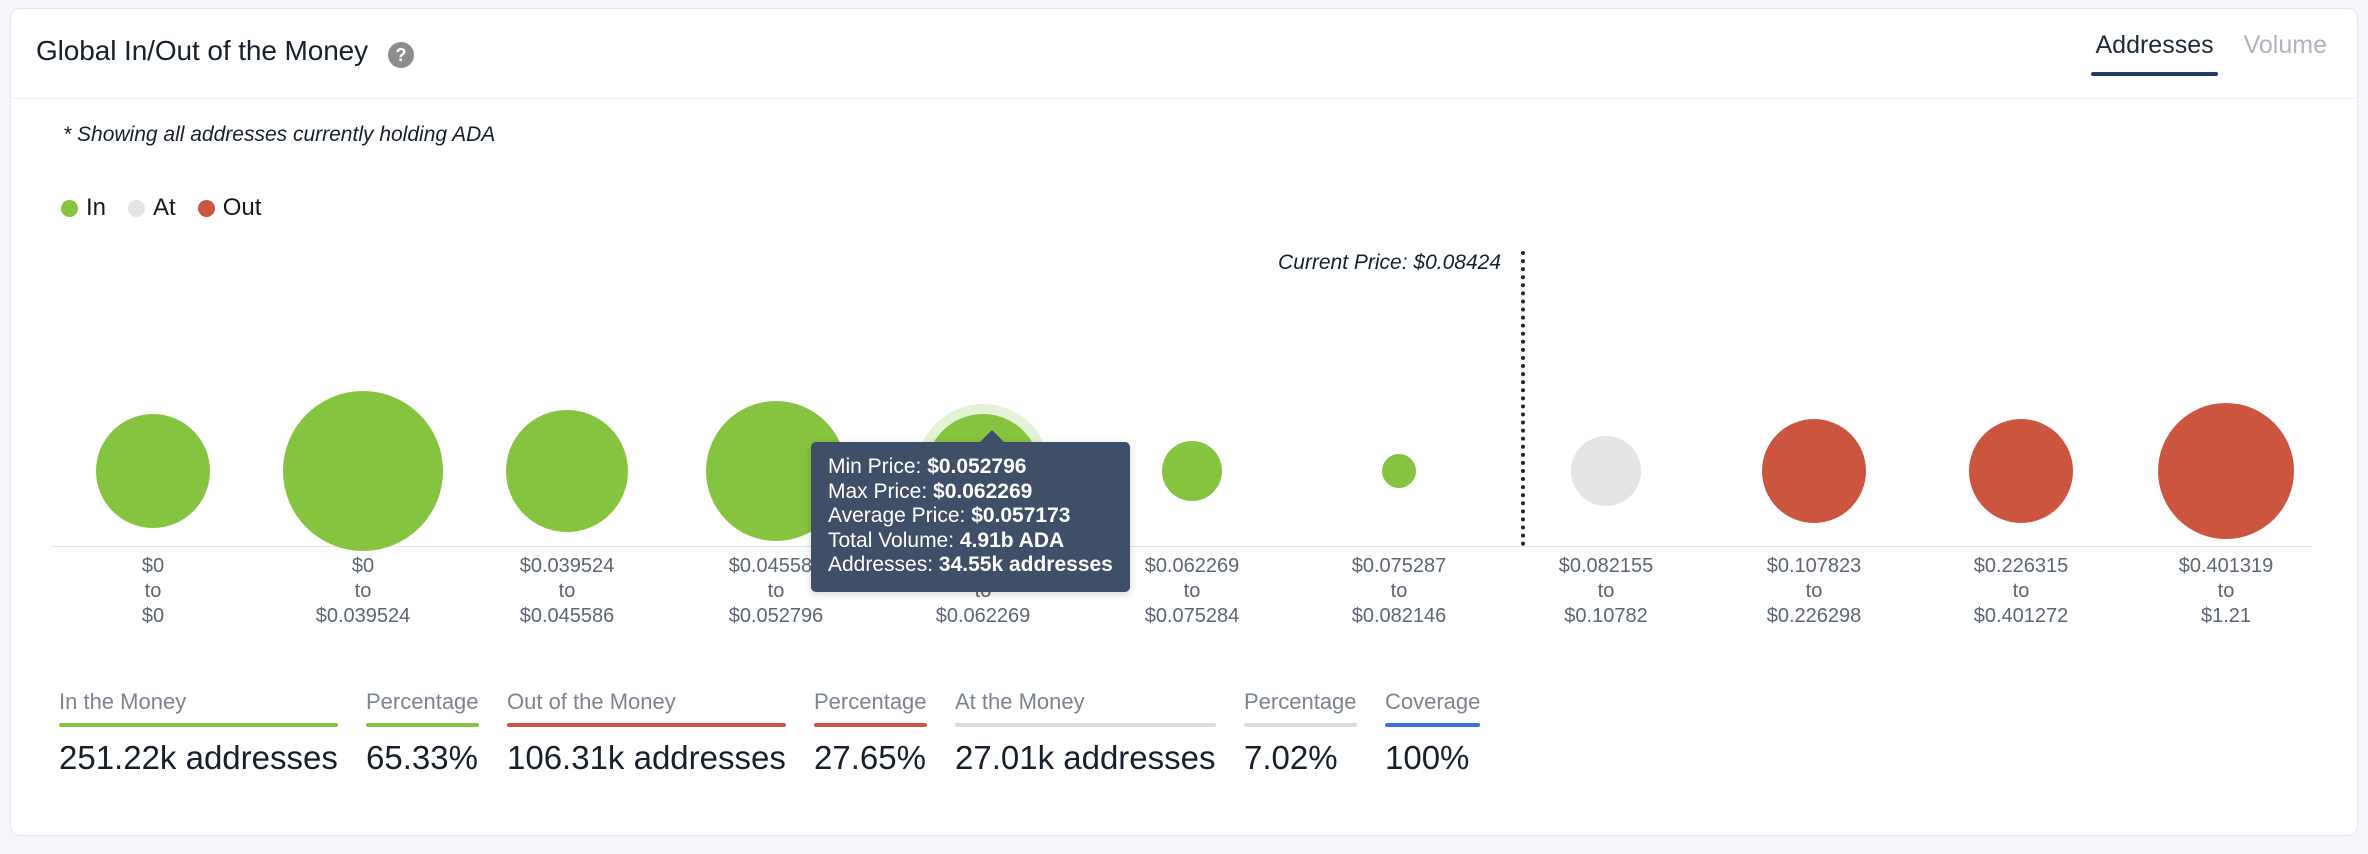 The width and height of the screenshot is (2368, 854). I want to click on page-title: Global In/Out of the Money, so click(202, 50).